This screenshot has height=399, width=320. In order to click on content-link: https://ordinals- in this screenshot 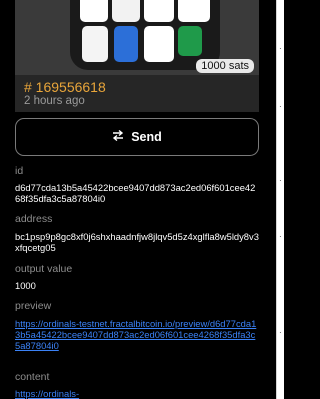, I will do `click(137, 393)`.